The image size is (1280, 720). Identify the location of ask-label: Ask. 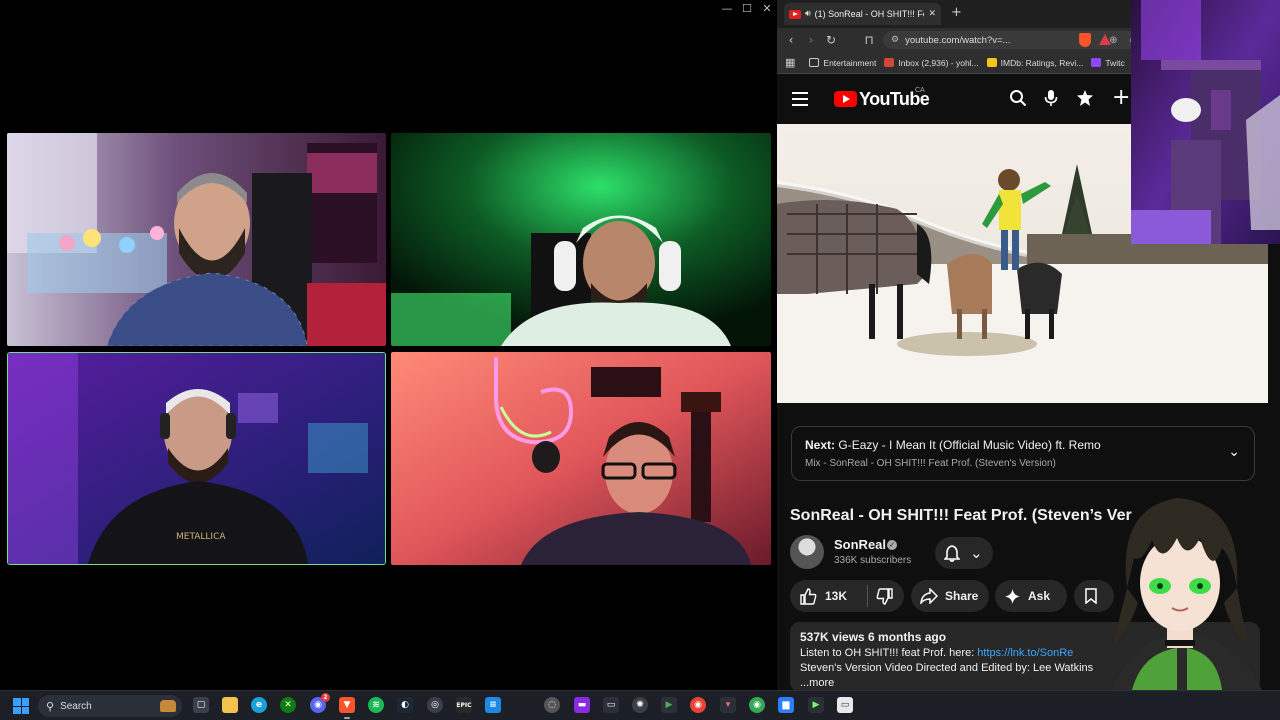
(1039, 596).